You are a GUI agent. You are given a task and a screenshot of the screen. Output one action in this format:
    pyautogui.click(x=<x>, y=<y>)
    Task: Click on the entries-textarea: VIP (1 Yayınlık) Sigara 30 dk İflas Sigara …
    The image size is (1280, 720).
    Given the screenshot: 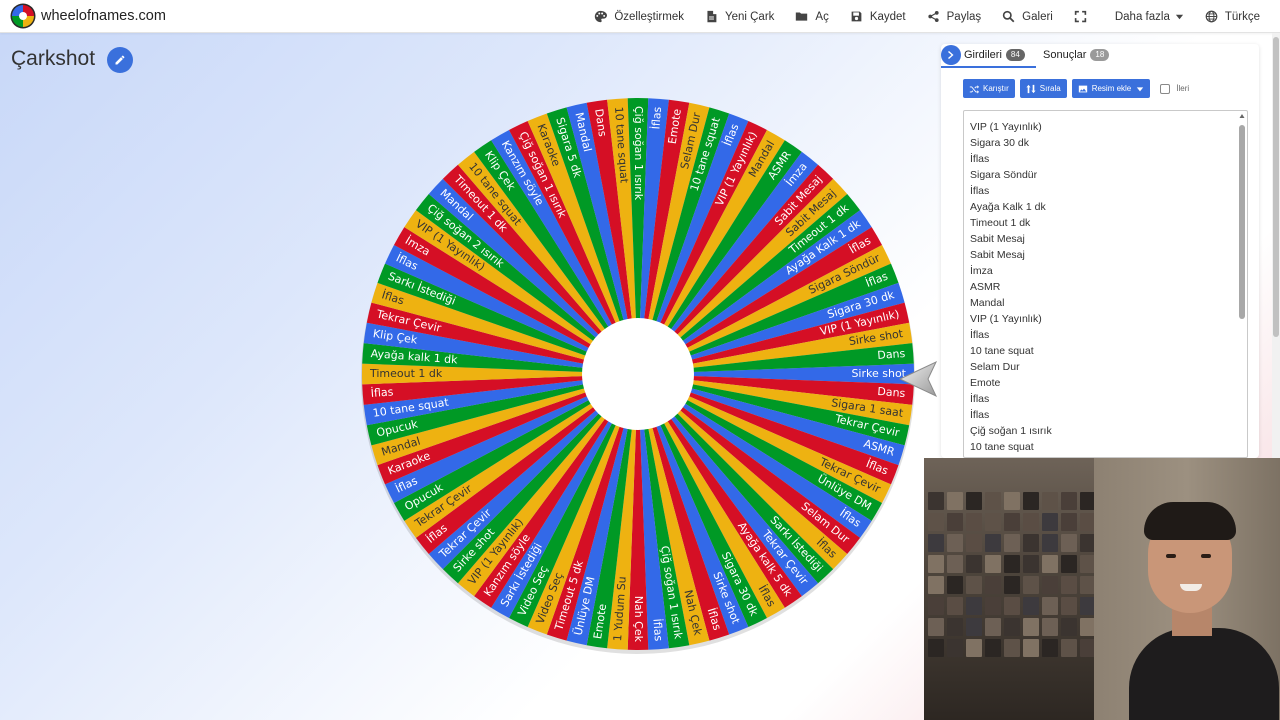 What is the action you would take?
    pyautogui.click(x=1105, y=284)
    